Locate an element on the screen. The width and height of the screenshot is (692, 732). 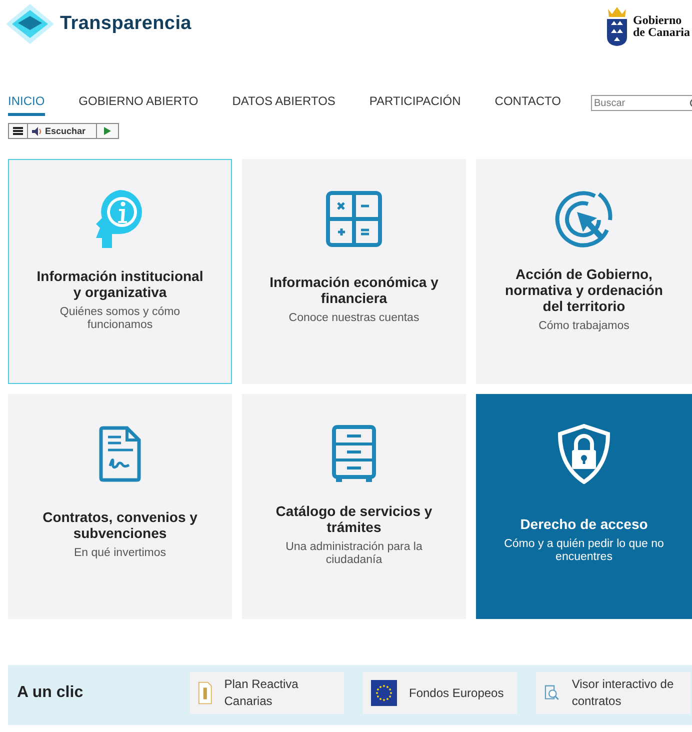
search-field: Buscar is located at coordinates (641, 103).